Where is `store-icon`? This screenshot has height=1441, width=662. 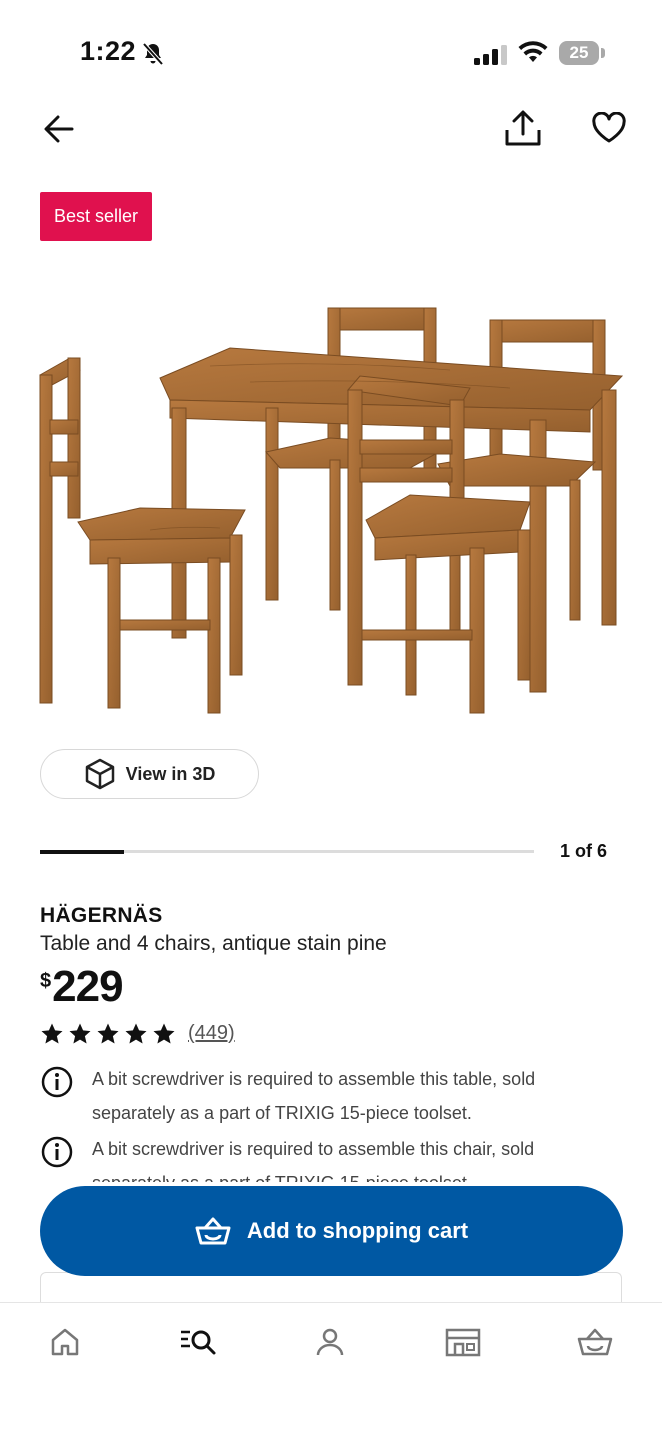
store-icon is located at coordinates (463, 1342).